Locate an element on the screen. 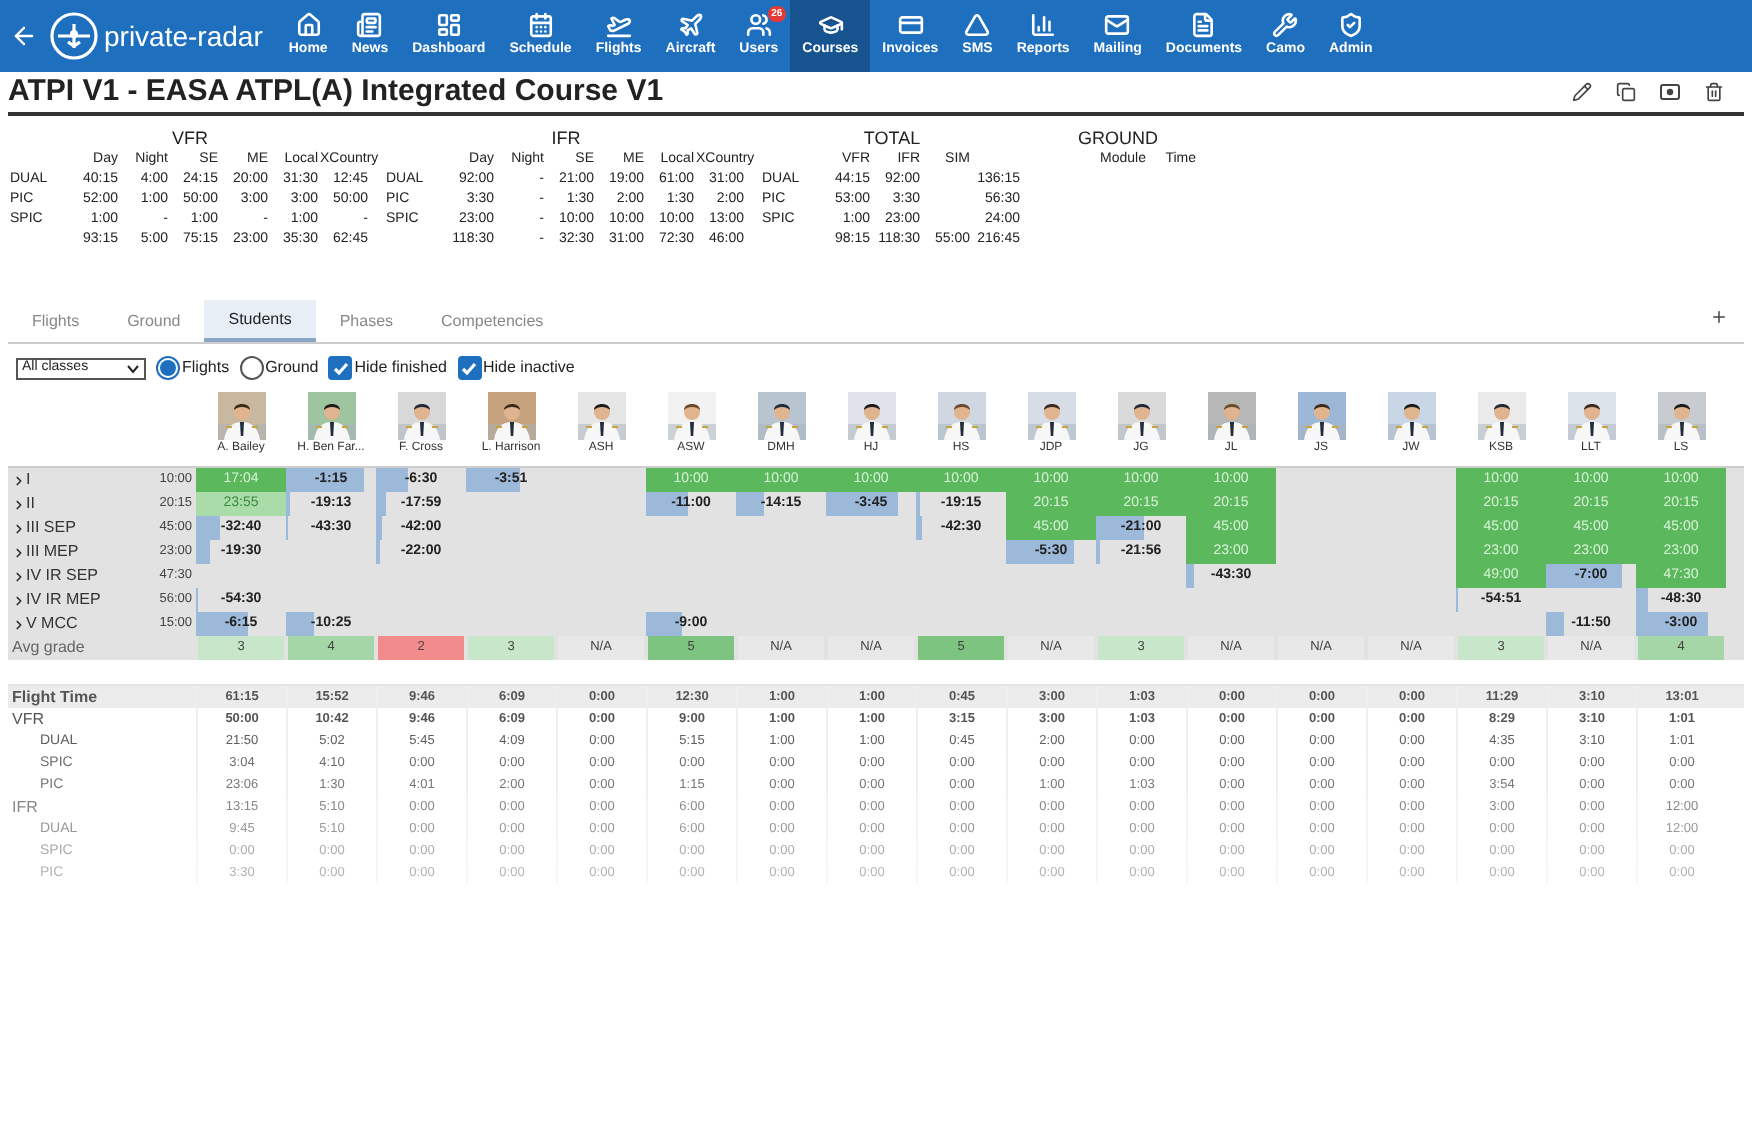  tab: Competencies is located at coordinates (492, 321).